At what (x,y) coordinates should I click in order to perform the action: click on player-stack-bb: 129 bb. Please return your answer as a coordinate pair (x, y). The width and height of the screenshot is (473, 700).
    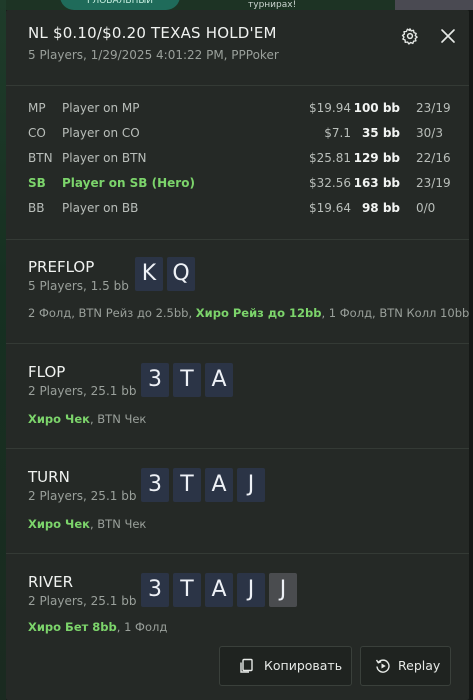
    Looking at the image, I should click on (376, 158).